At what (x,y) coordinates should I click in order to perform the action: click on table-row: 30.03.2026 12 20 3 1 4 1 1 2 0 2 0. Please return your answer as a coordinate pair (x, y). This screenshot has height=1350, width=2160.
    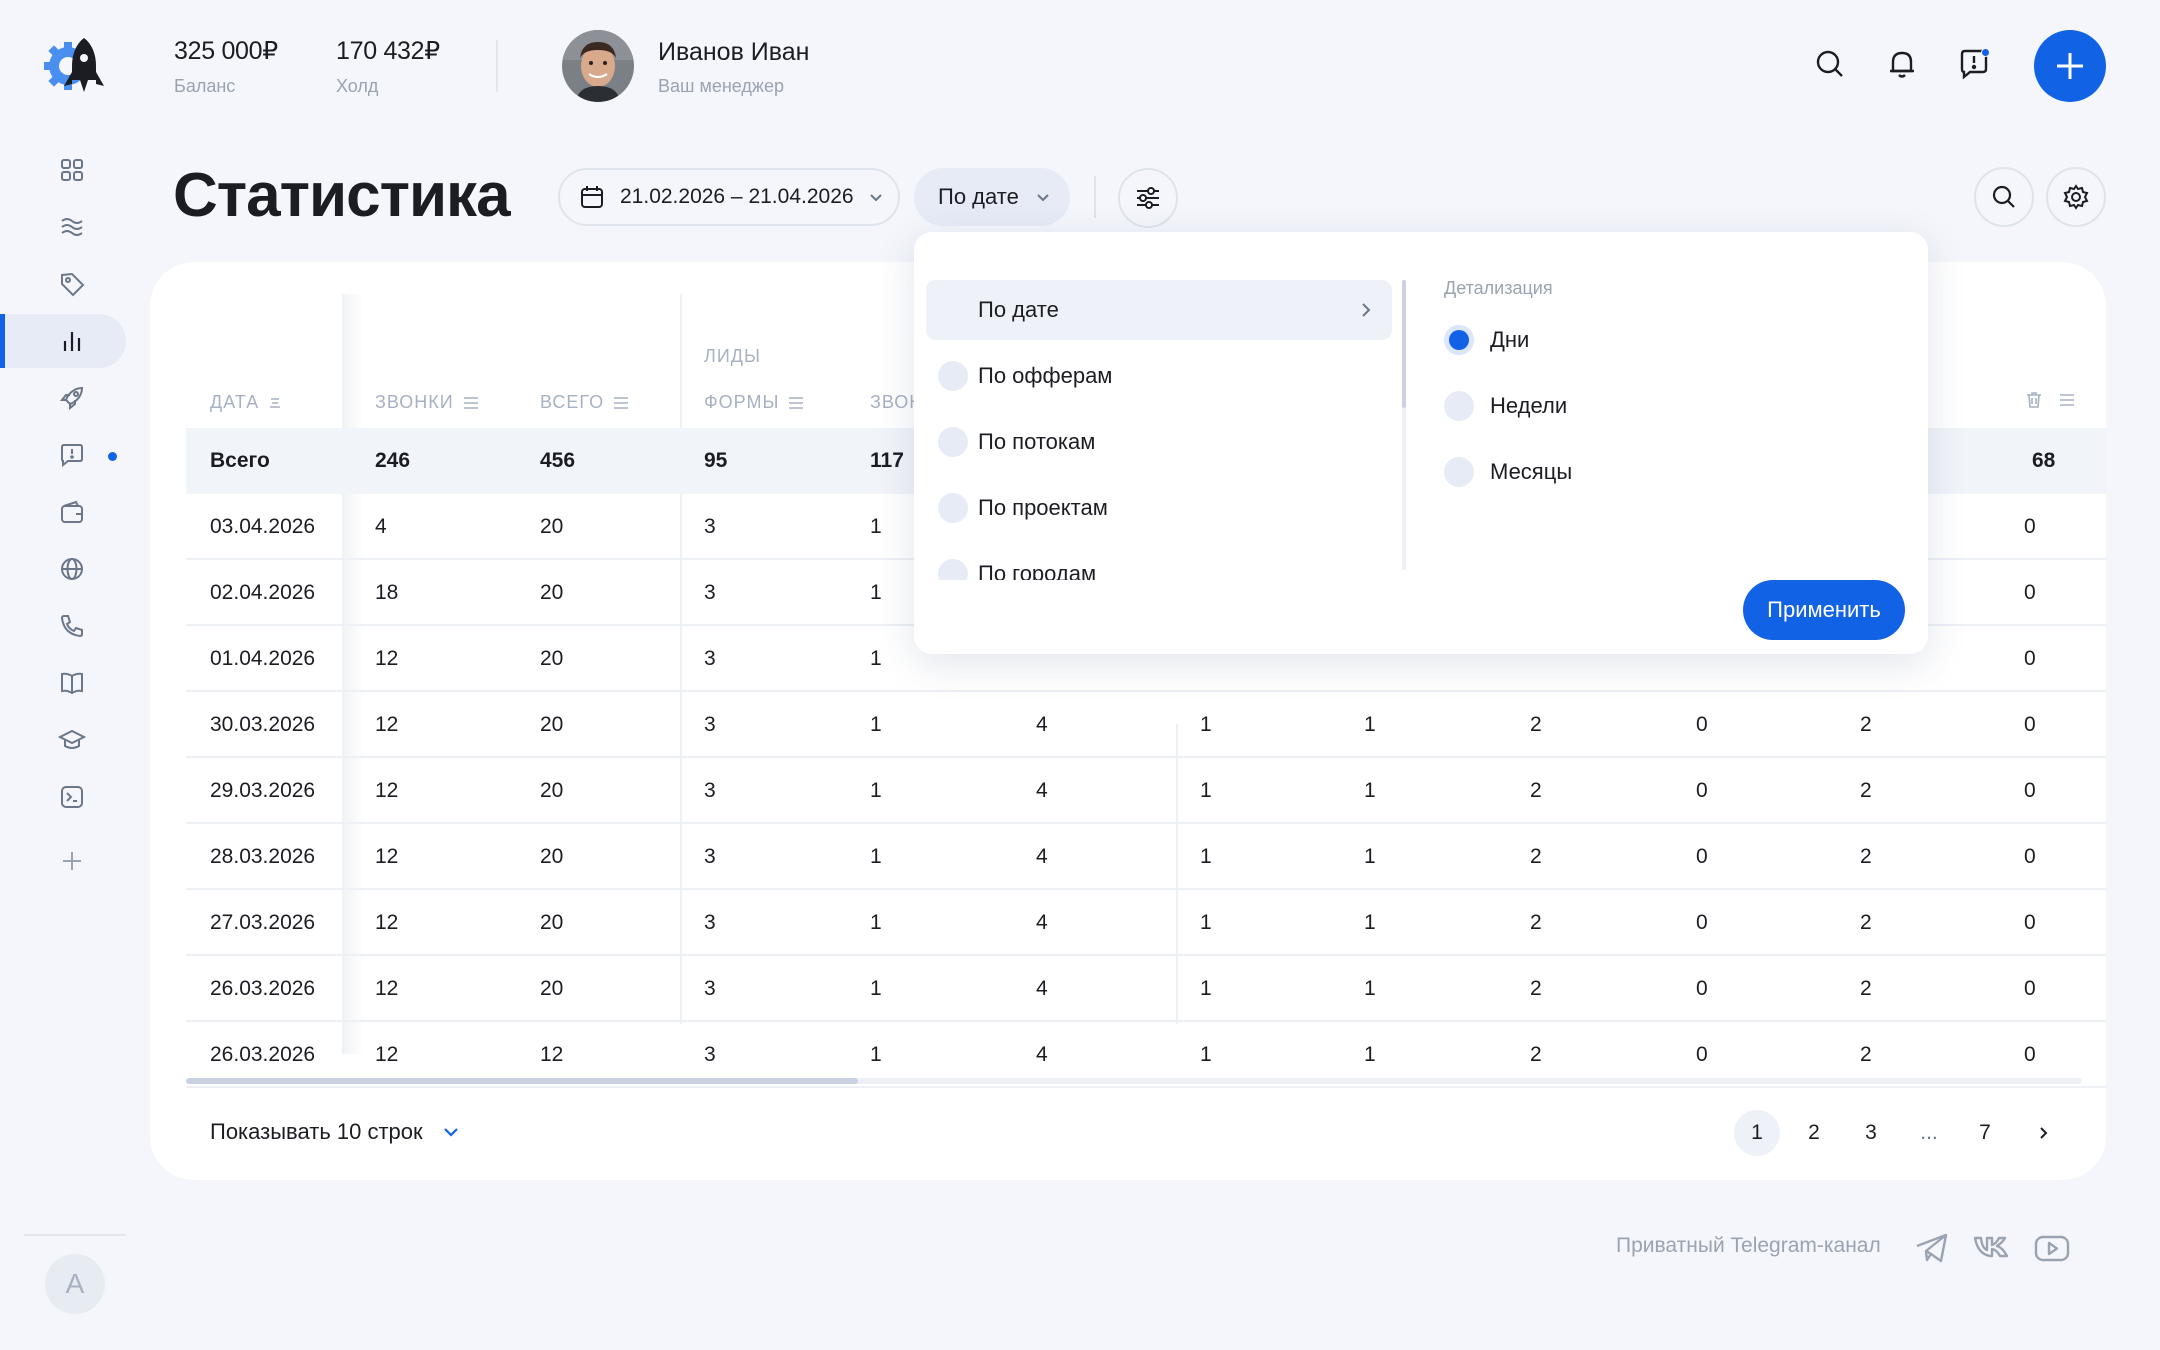
    Looking at the image, I should click on (1146, 725).